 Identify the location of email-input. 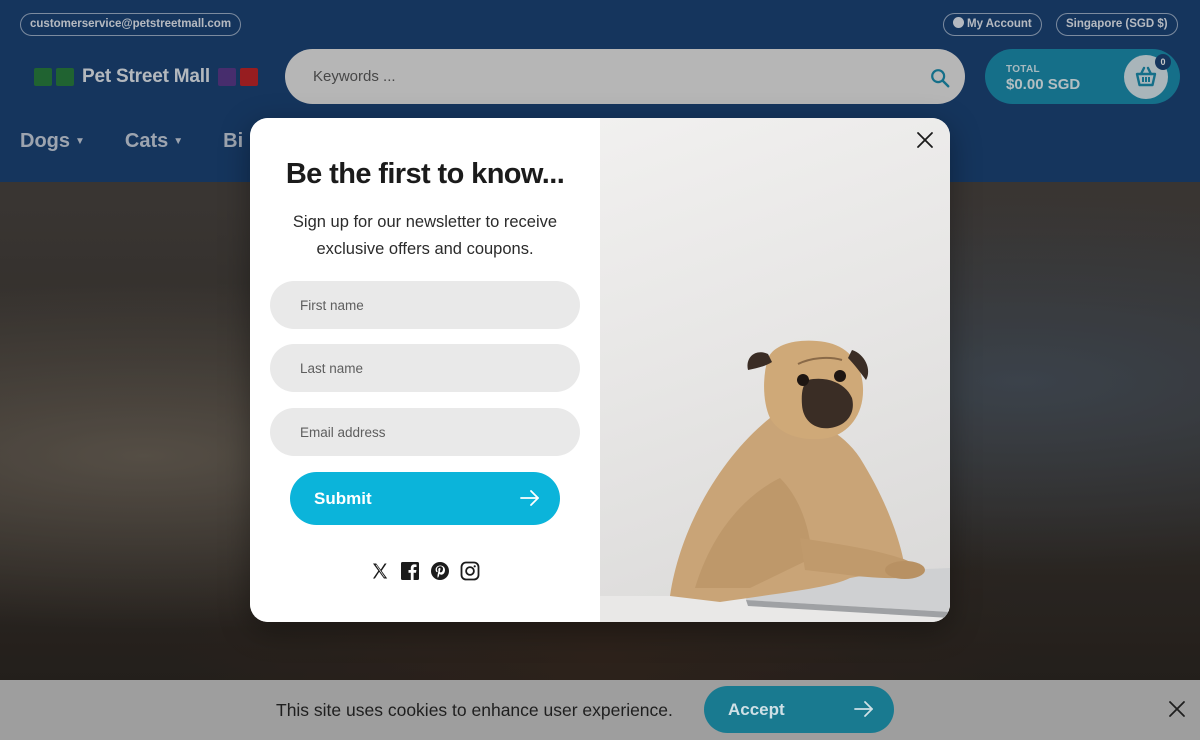
(425, 432).